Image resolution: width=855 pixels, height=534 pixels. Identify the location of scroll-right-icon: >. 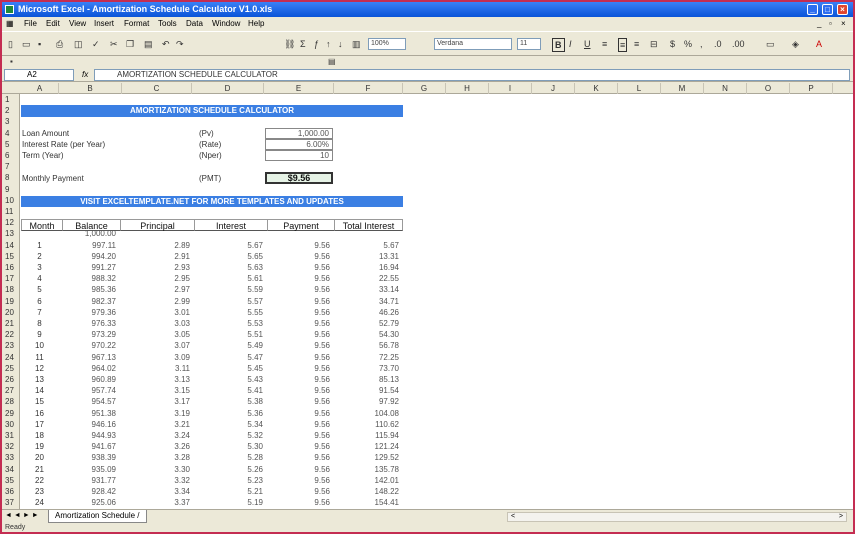
(841, 516).